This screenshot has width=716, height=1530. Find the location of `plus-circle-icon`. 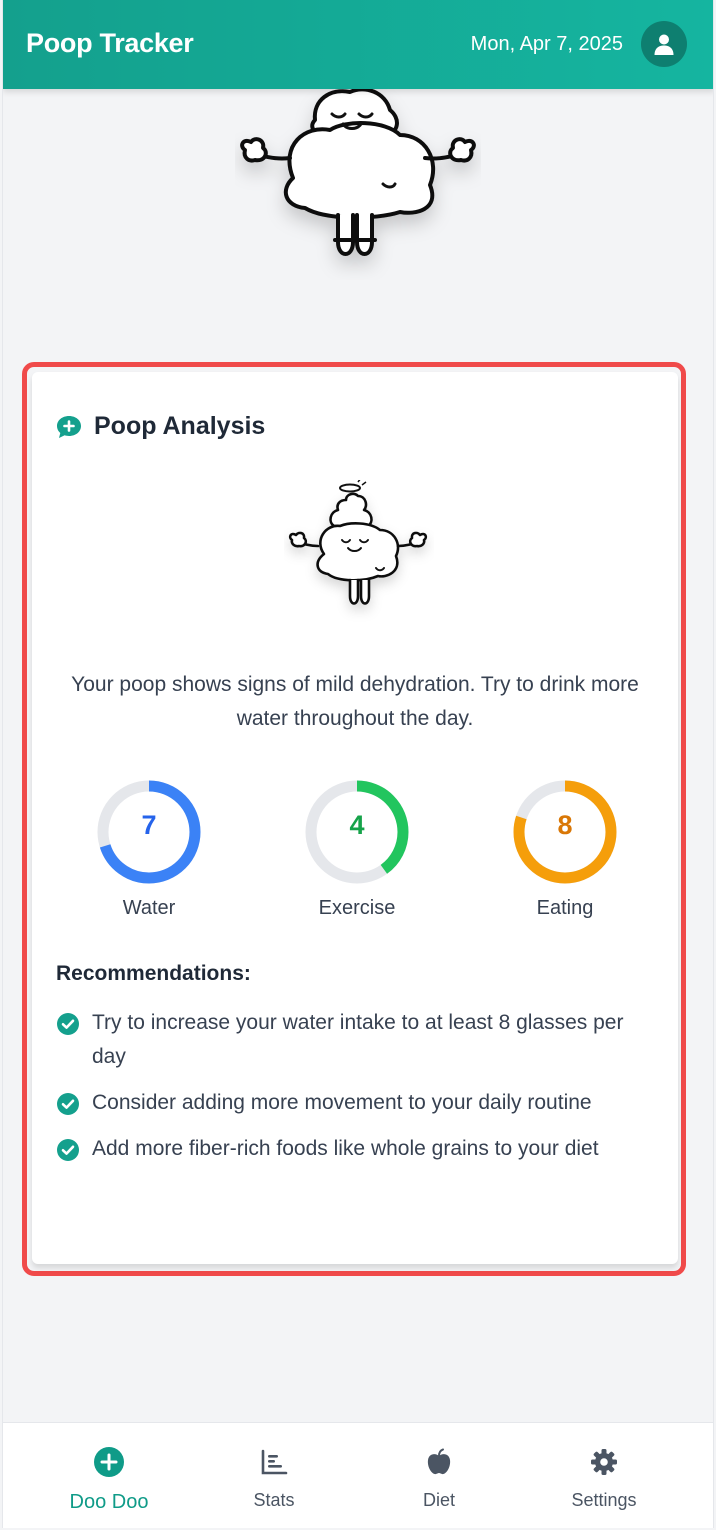

plus-circle-icon is located at coordinates (109, 1462).